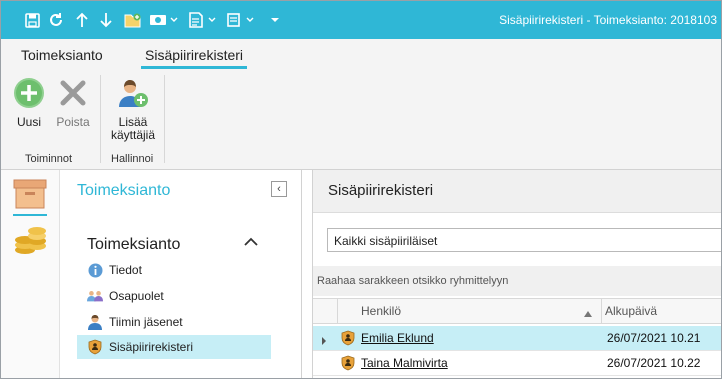  What do you see at coordinates (106, 20) in the screenshot?
I see `arrow-down-icon` at bounding box center [106, 20].